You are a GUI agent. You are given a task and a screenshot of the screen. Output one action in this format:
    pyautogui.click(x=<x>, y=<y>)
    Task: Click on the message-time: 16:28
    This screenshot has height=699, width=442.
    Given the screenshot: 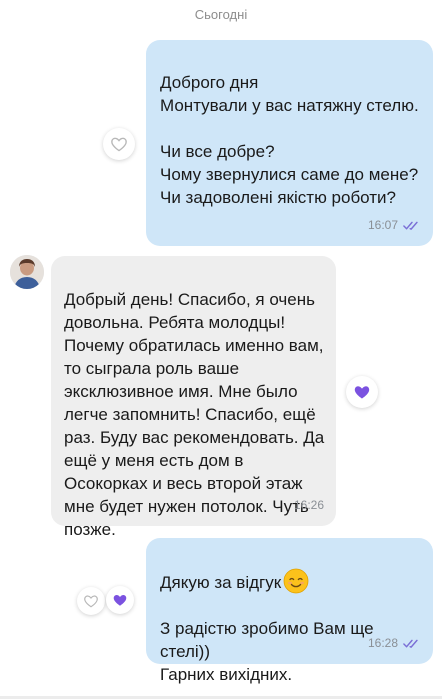 What is the action you would take?
    pyautogui.click(x=382, y=643)
    